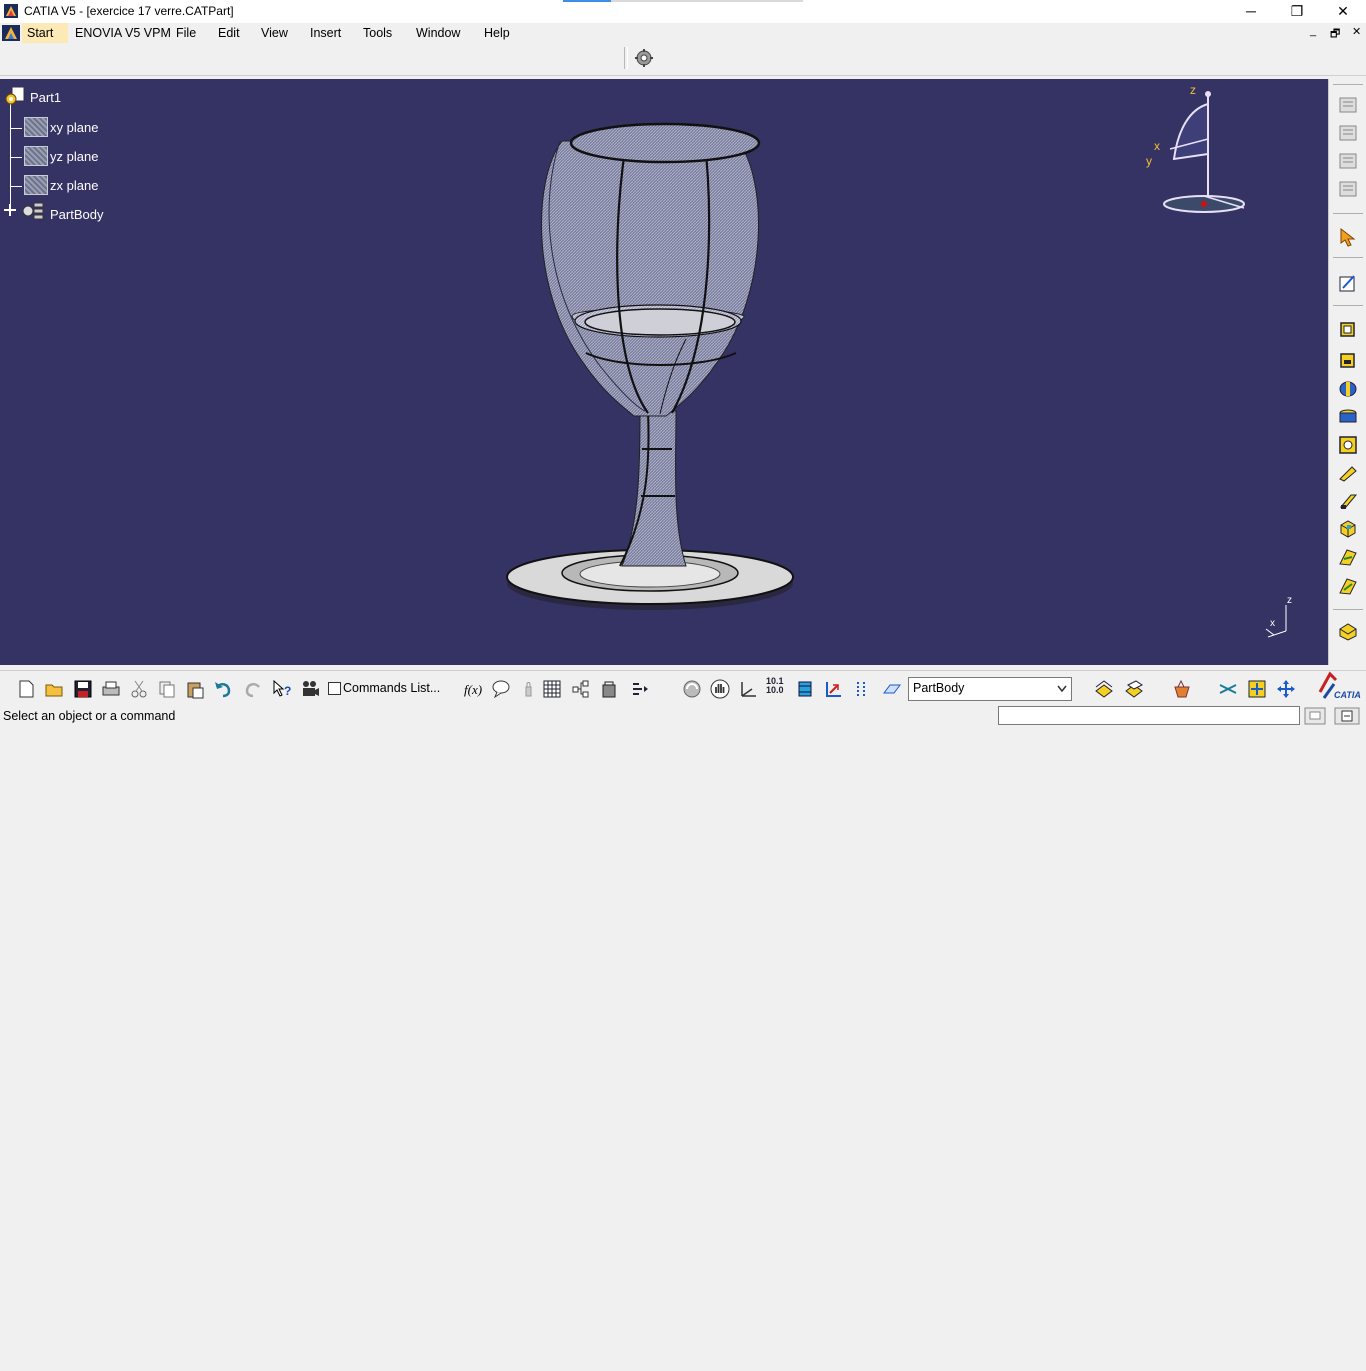  I want to click on commands-list-checkbox, so click(334, 688).